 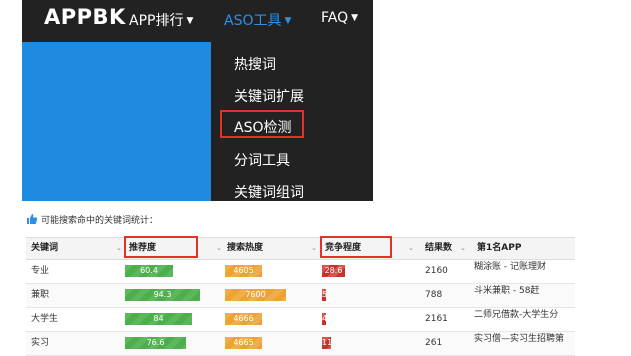 What do you see at coordinates (40, 271) in the screenshot?
I see `keyword-cell: 专业` at bounding box center [40, 271].